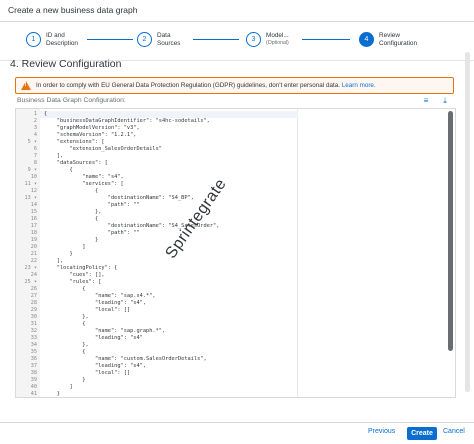 The image size is (474, 444). What do you see at coordinates (32, 170) in the screenshot?
I see `line-number: 9 ▾` at bounding box center [32, 170].